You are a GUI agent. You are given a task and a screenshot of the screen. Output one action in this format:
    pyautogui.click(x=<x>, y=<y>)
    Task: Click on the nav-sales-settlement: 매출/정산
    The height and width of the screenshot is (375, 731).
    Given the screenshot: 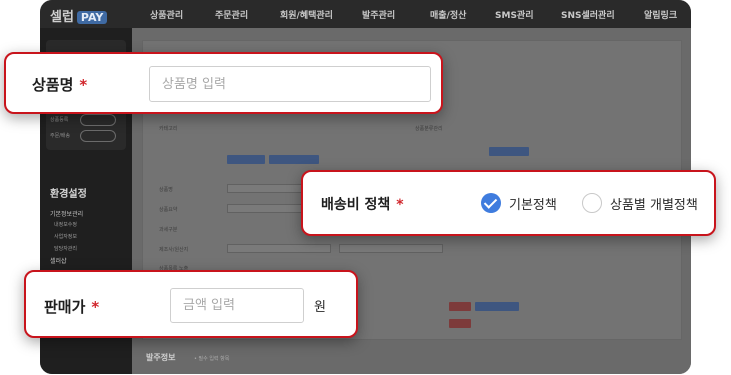 What is the action you would take?
    pyautogui.click(x=448, y=14)
    